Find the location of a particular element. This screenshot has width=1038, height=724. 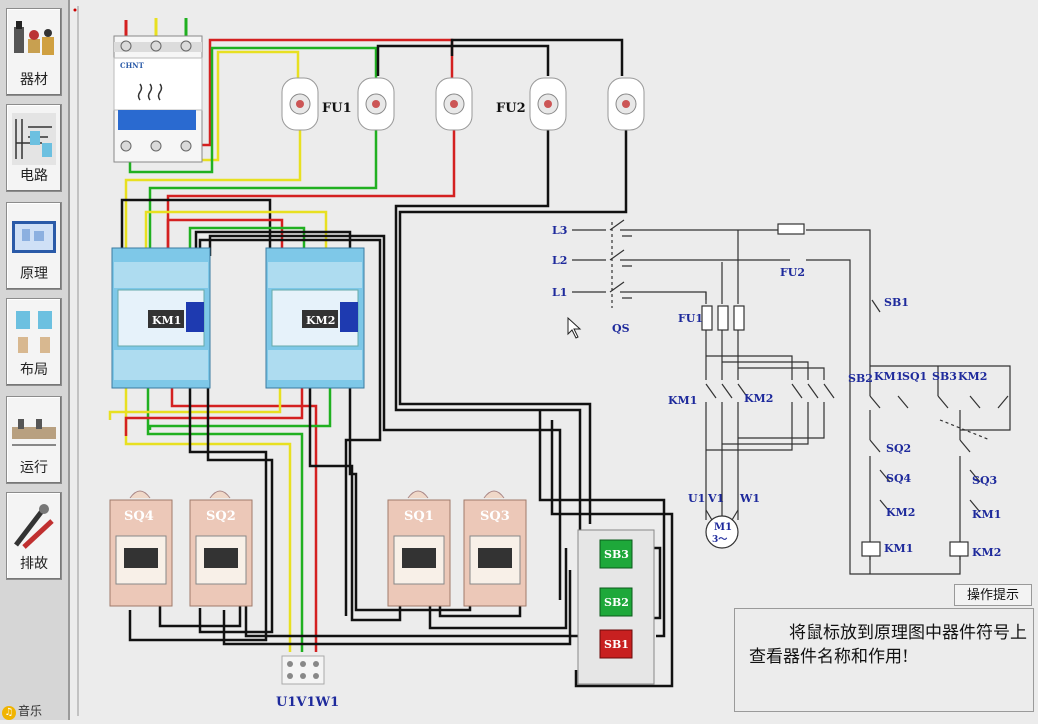

music-note-icon: ♫ is located at coordinates (9, 713).